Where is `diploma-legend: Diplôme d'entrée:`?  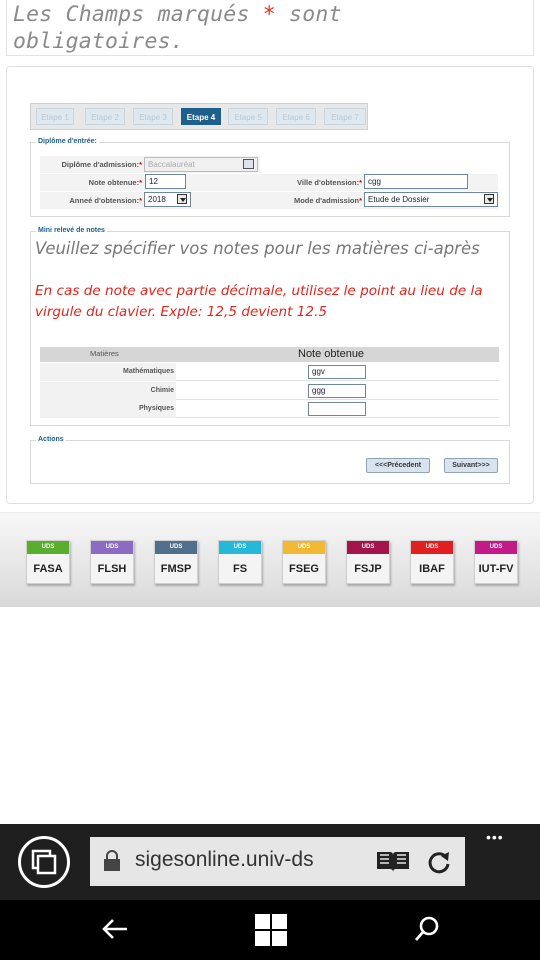 diploma-legend: Diplôme d'entrée: is located at coordinates (67, 141).